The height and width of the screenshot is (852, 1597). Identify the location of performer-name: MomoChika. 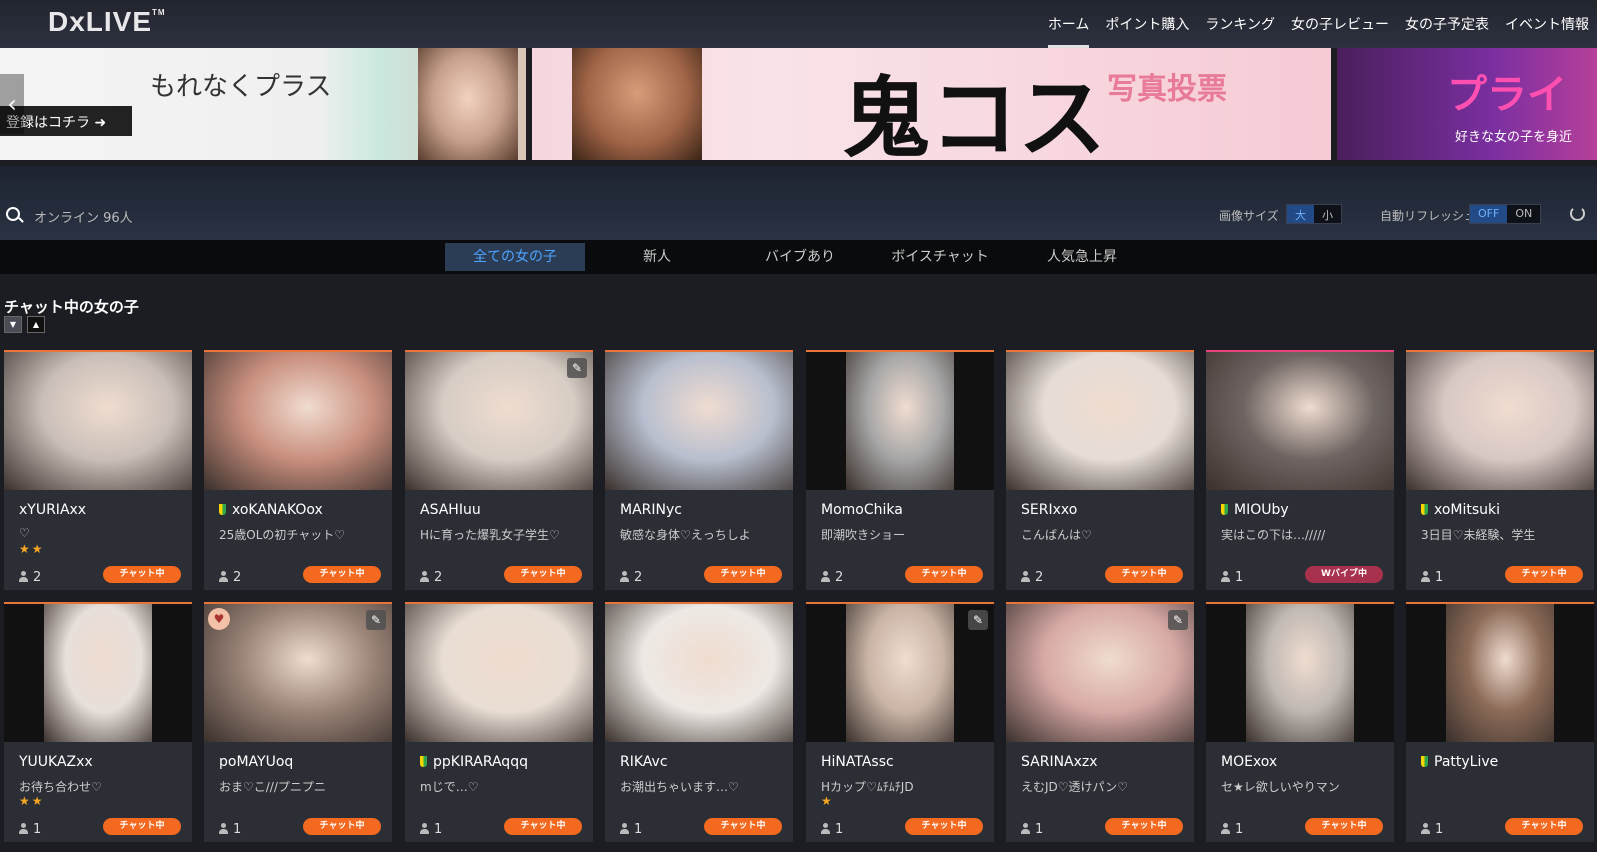
(862, 510).